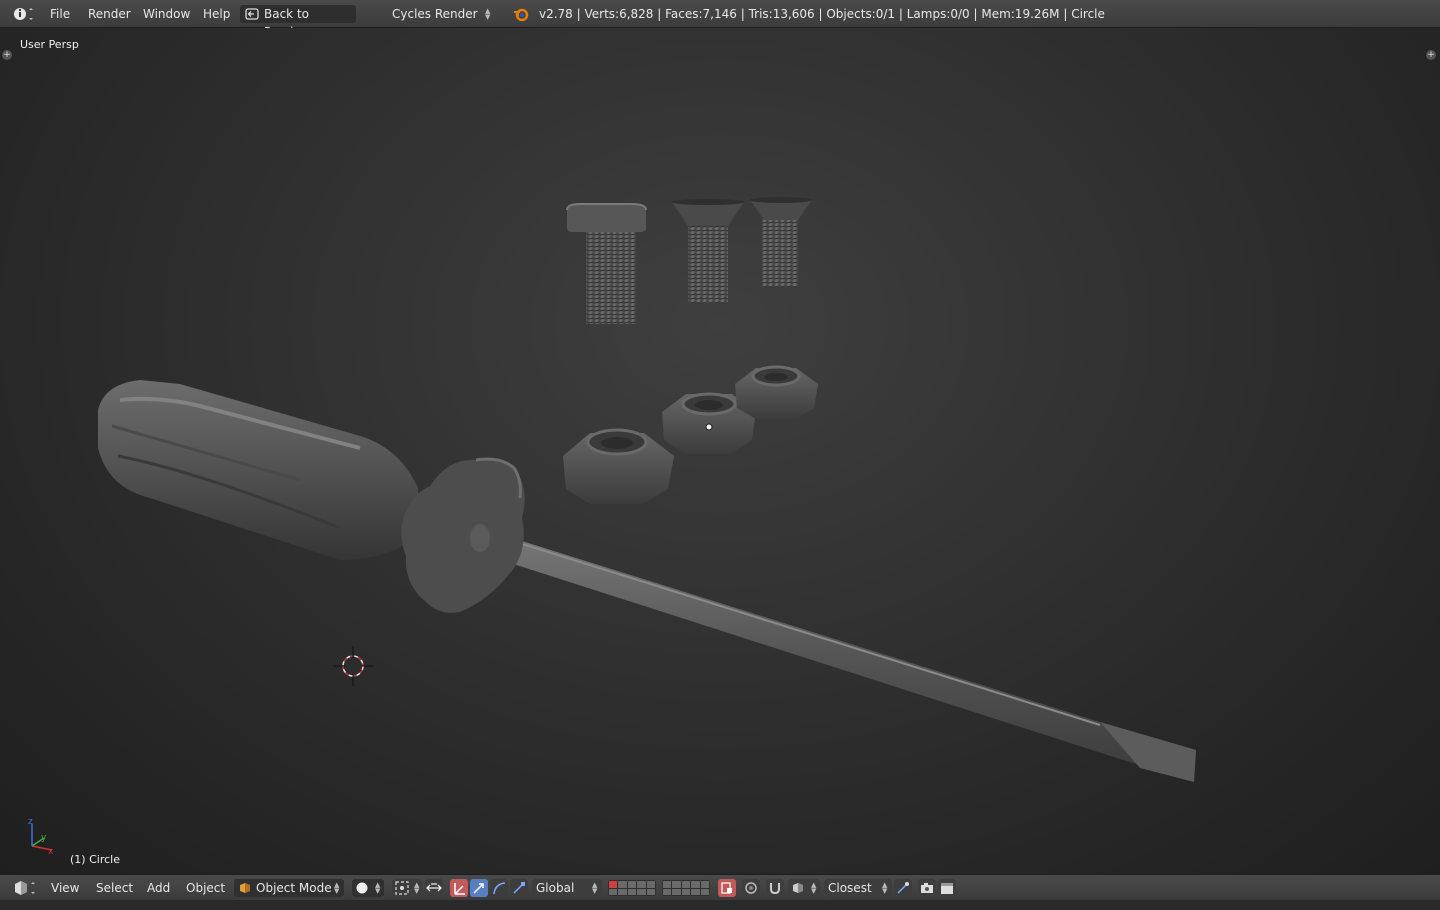  Describe the element at coordinates (44, 838) in the screenshot. I see `svg-text: y` at that location.